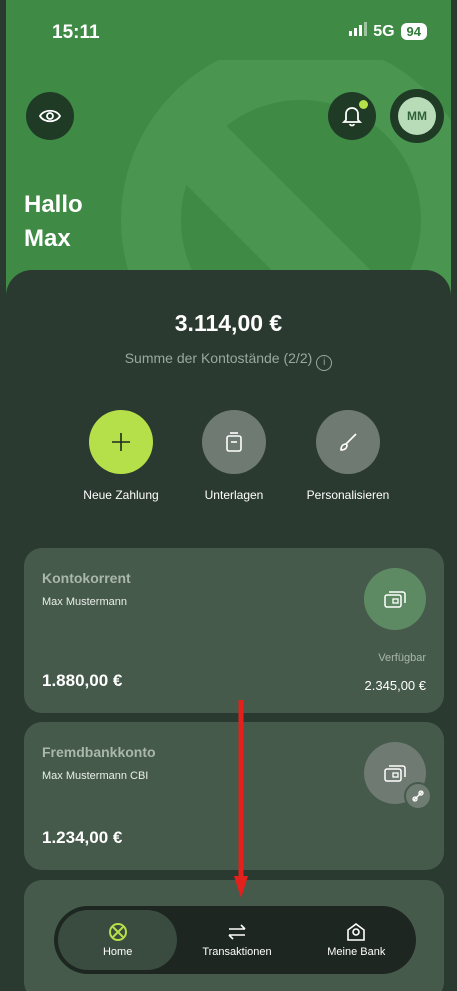 This screenshot has height=991, width=457. Describe the element at coordinates (53, 222) in the screenshot. I see `greeting: Hallo Max` at that location.